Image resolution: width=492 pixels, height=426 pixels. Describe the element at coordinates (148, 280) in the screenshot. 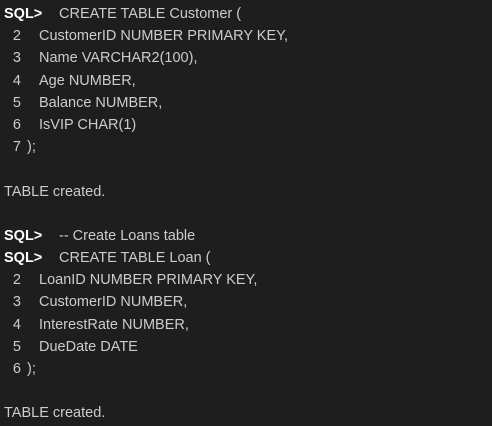

I see `code-text: LoanID NUMBER PRIMARY KEY,` at that location.